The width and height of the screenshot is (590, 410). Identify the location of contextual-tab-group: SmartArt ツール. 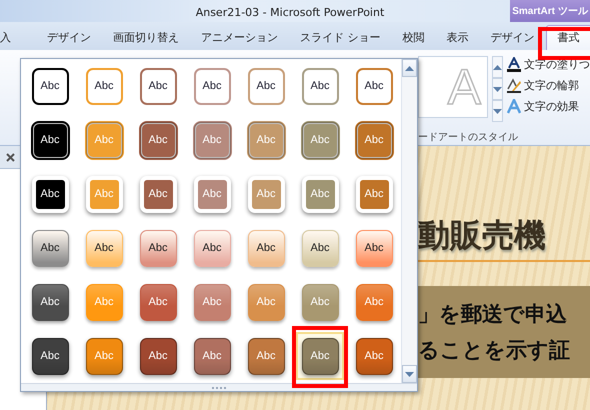
(550, 11).